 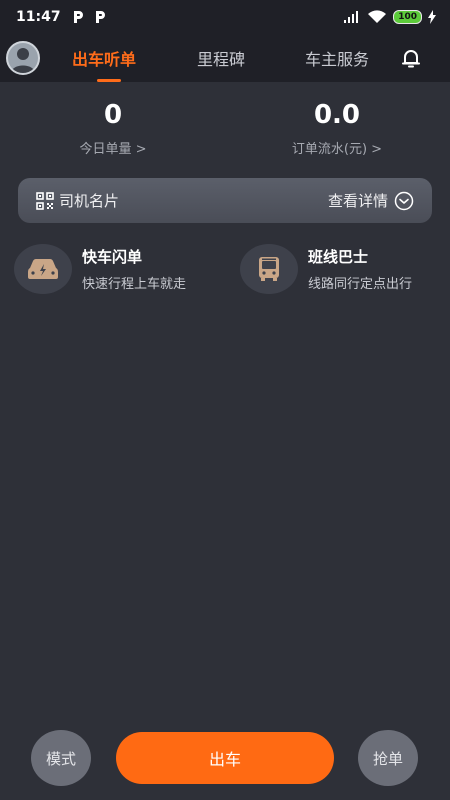 What do you see at coordinates (134, 284) in the screenshot?
I see `service-subtitle: 快速行程上车就走` at bounding box center [134, 284].